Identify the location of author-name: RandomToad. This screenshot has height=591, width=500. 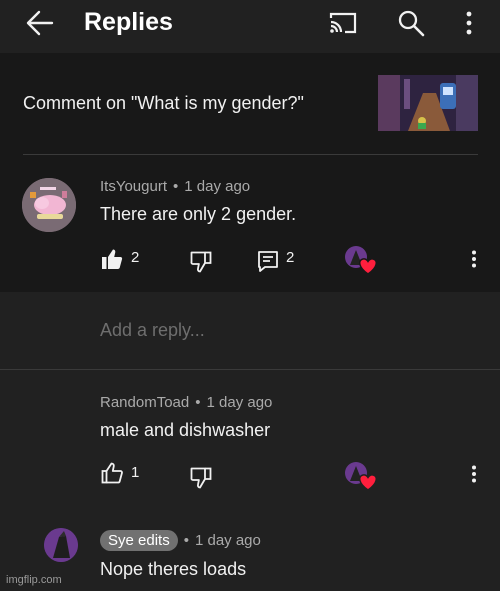
(144, 402).